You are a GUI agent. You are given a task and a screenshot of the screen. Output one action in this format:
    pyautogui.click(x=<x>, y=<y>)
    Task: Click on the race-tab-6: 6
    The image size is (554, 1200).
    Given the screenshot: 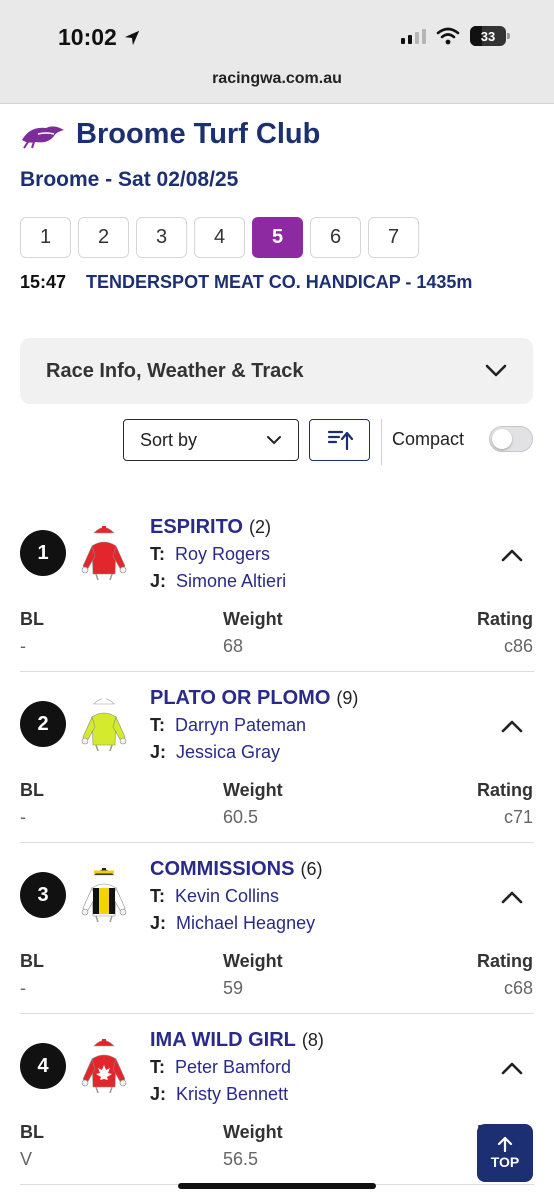 What is the action you would take?
    pyautogui.click(x=335, y=237)
    